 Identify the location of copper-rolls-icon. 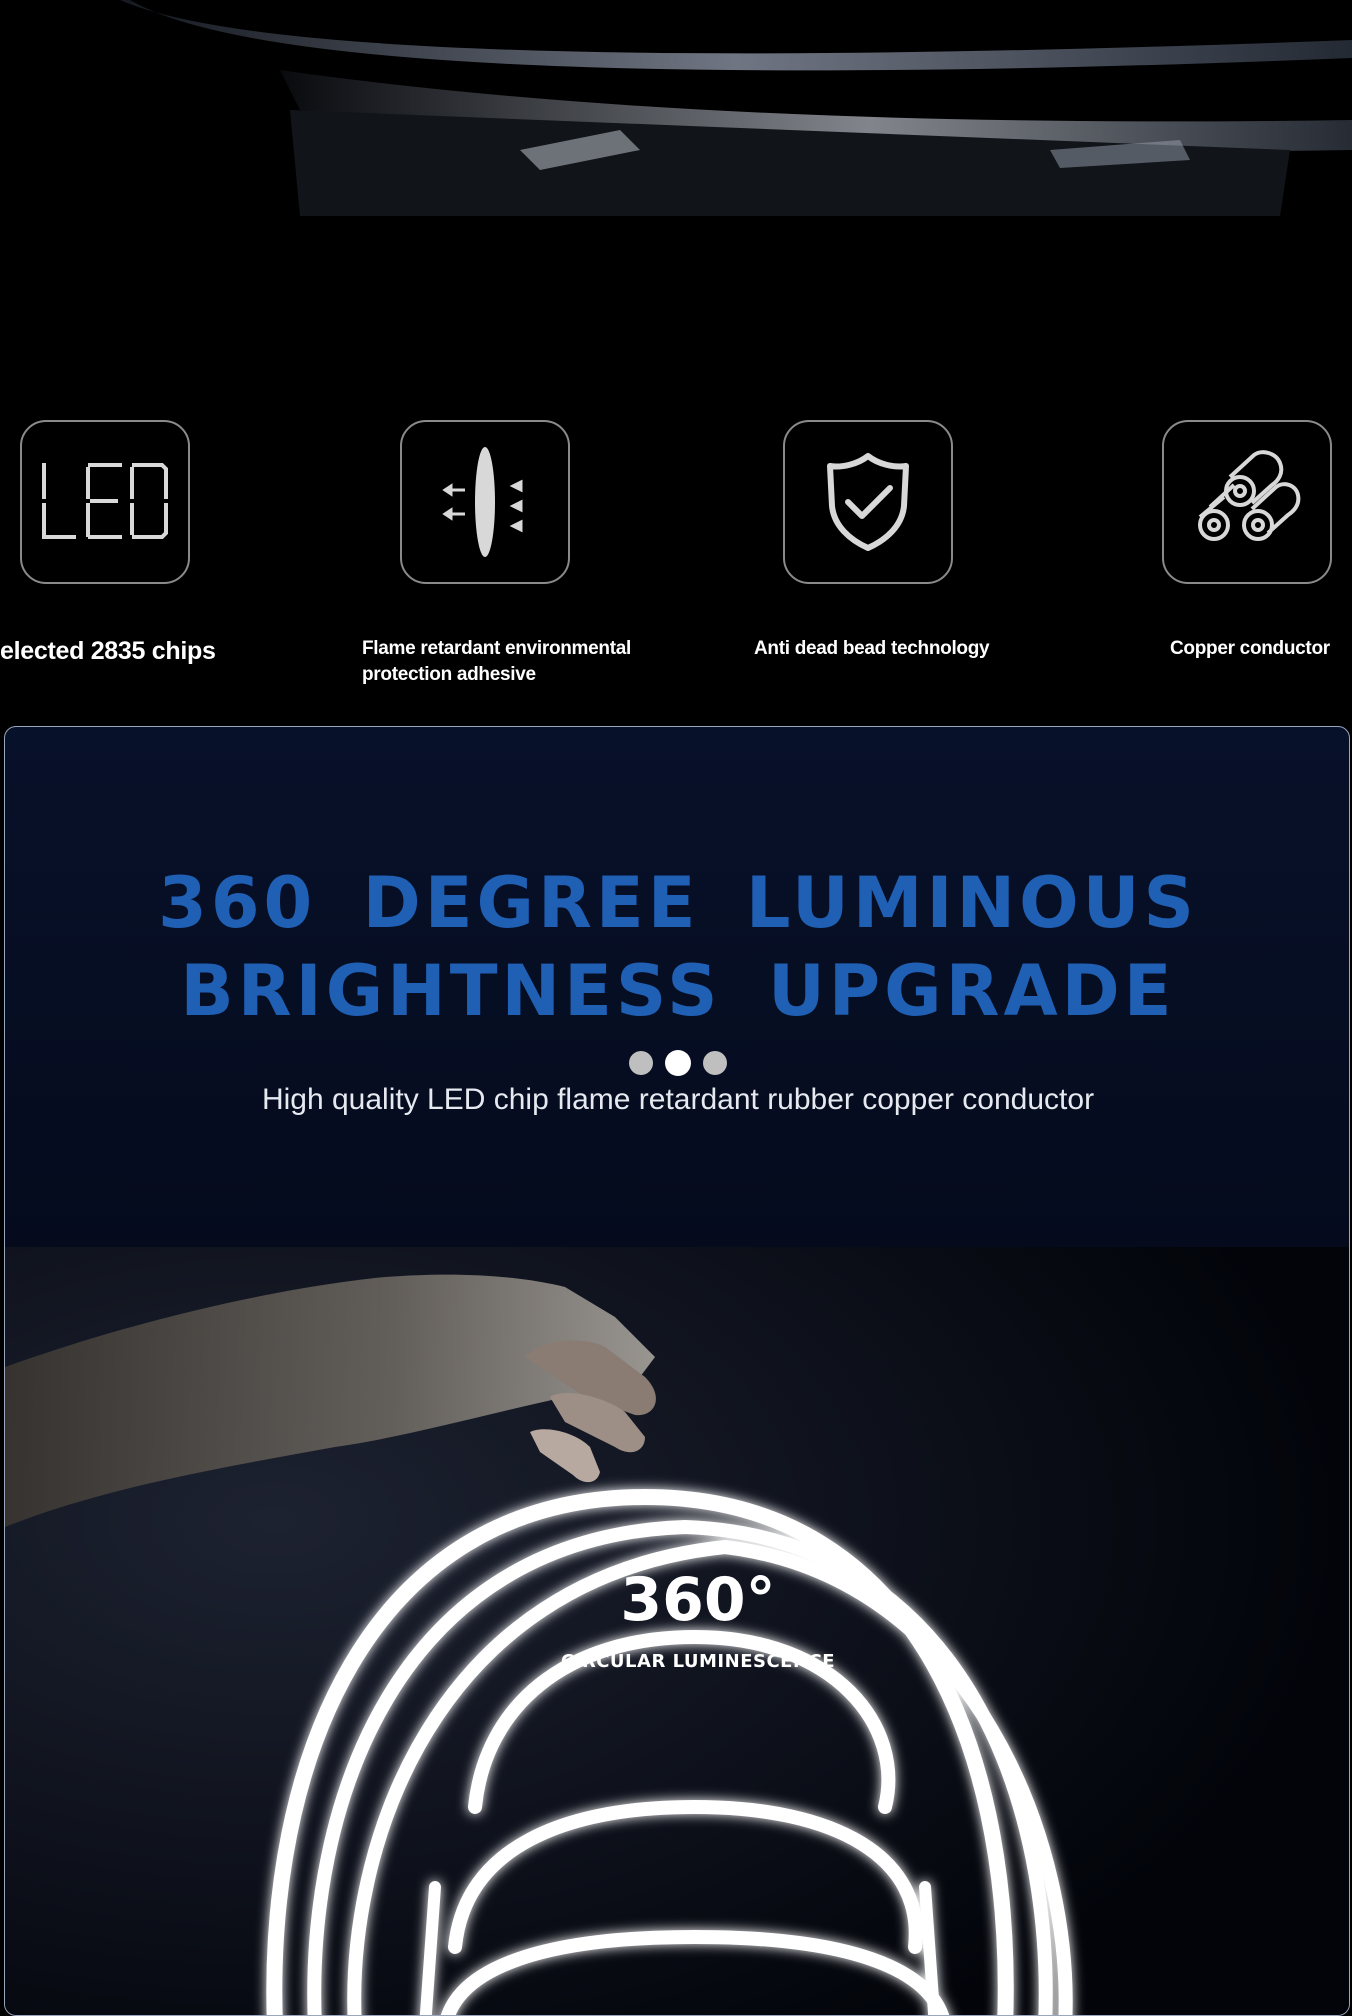
(1247, 502).